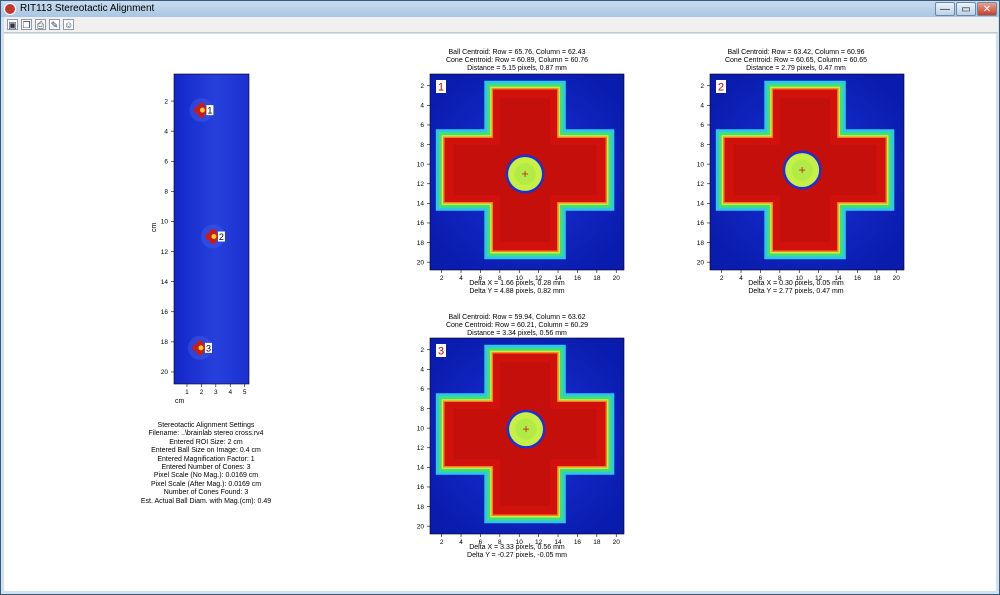 The width and height of the screenshot is (1000, 595). I want to click on people-icon: ☺, so click(68, 24).